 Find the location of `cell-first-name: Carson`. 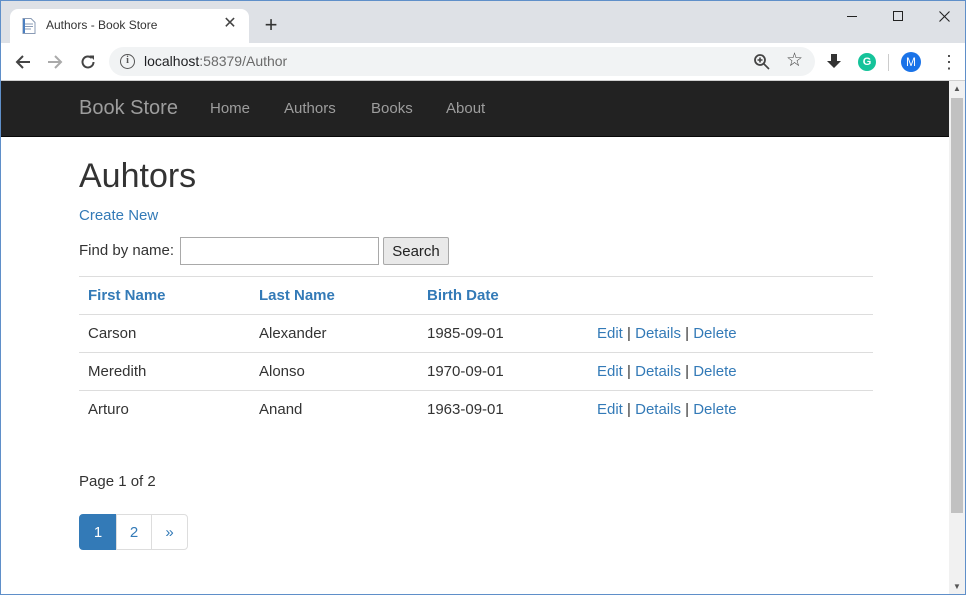

cell-first-name: Carson is located at coordinates (164, 333).